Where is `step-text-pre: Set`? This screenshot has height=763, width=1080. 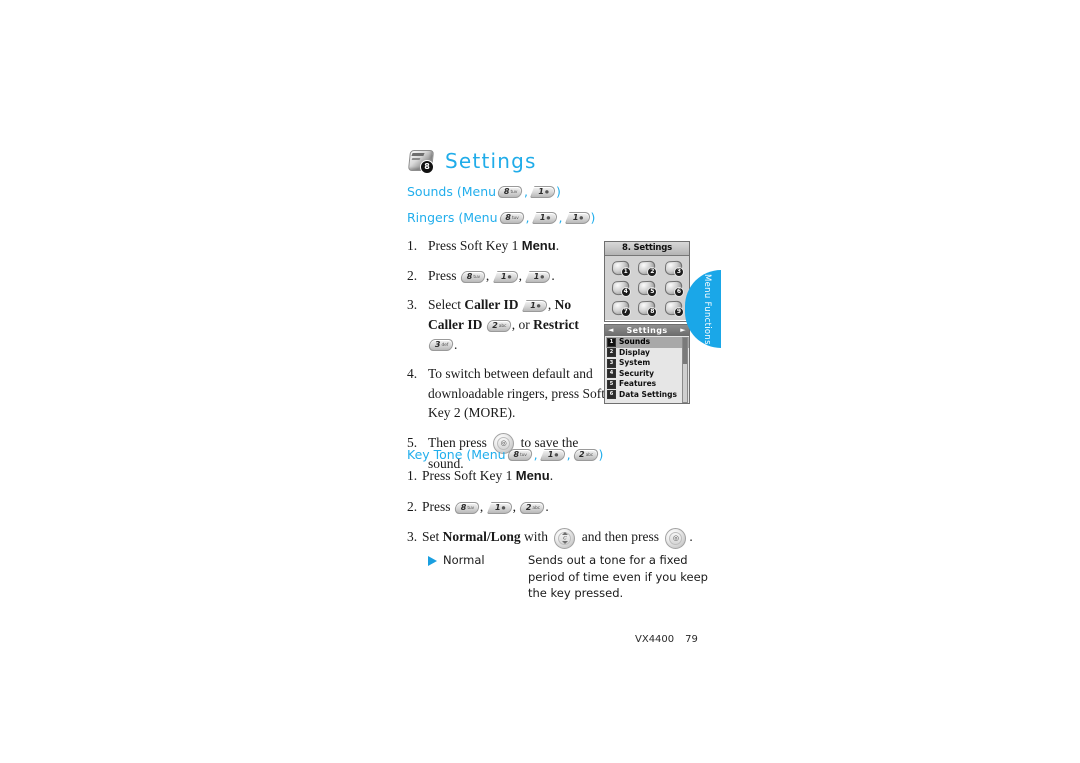
step-text-pre: Set is located at coordinates (432, 537).